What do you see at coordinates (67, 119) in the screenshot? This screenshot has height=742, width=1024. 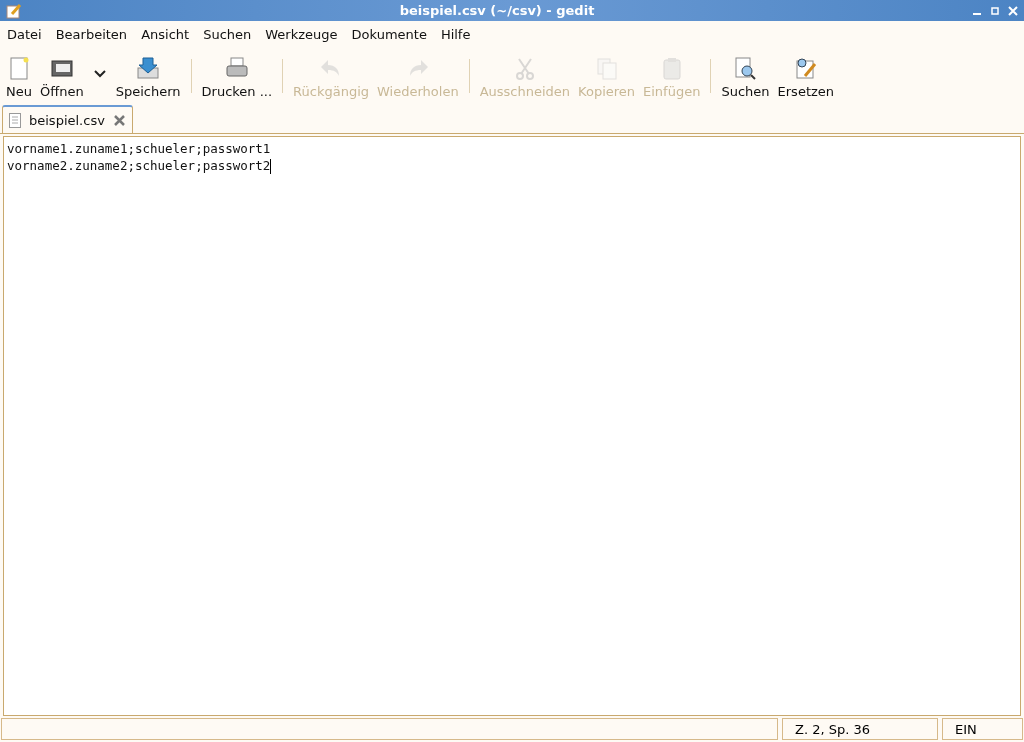 I see `document-tab: beispiel.csv` at bounding box center [67, 119].